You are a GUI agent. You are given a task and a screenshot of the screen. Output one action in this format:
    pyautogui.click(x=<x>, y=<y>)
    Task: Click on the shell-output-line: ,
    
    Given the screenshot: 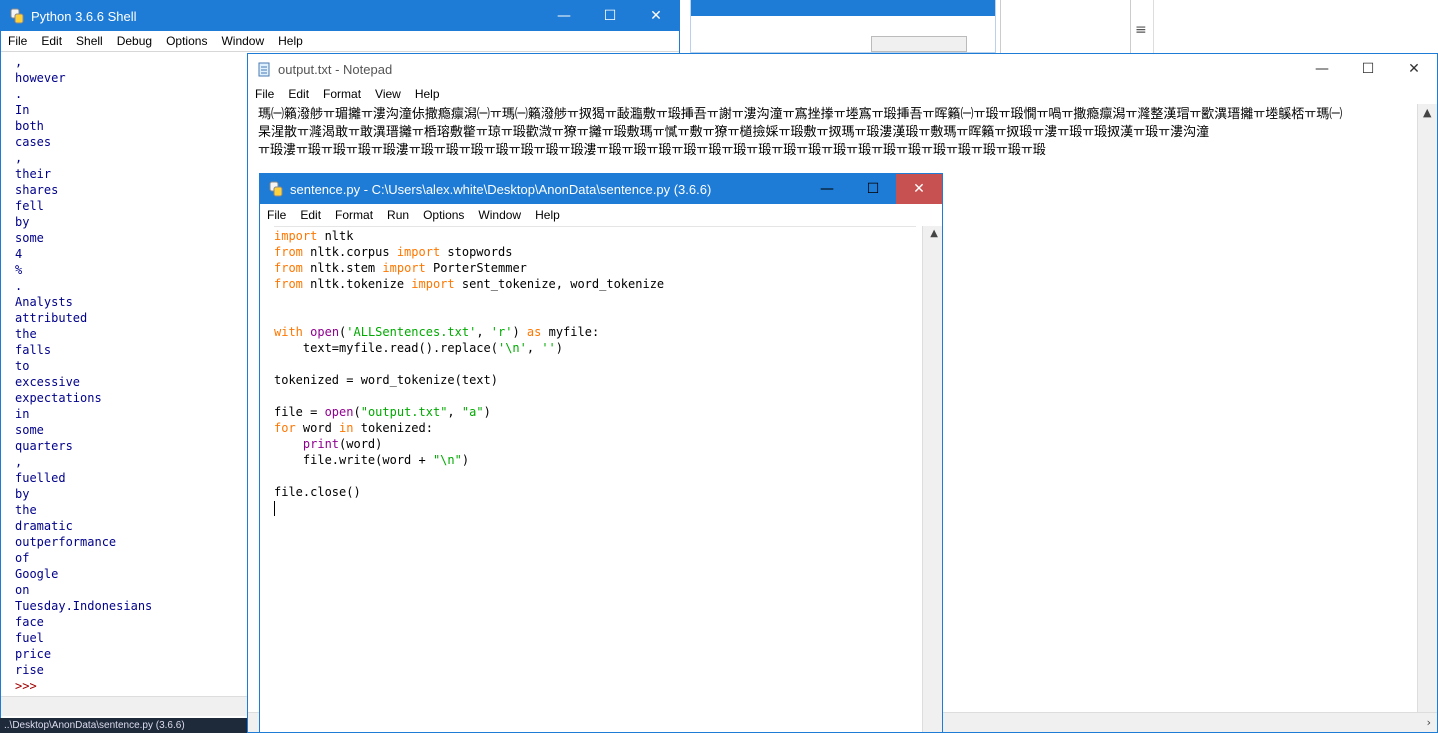 What is the action you would take?
    pyautogui.click(x=19, y=62)
    